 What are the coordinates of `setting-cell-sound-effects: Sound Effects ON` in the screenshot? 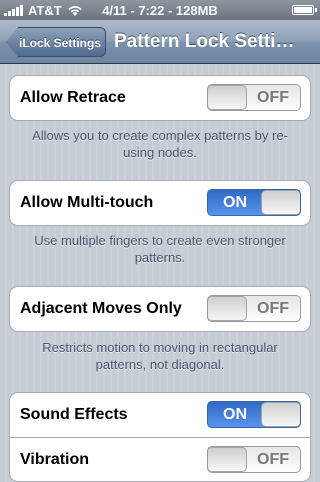 It's located at (160, 415).